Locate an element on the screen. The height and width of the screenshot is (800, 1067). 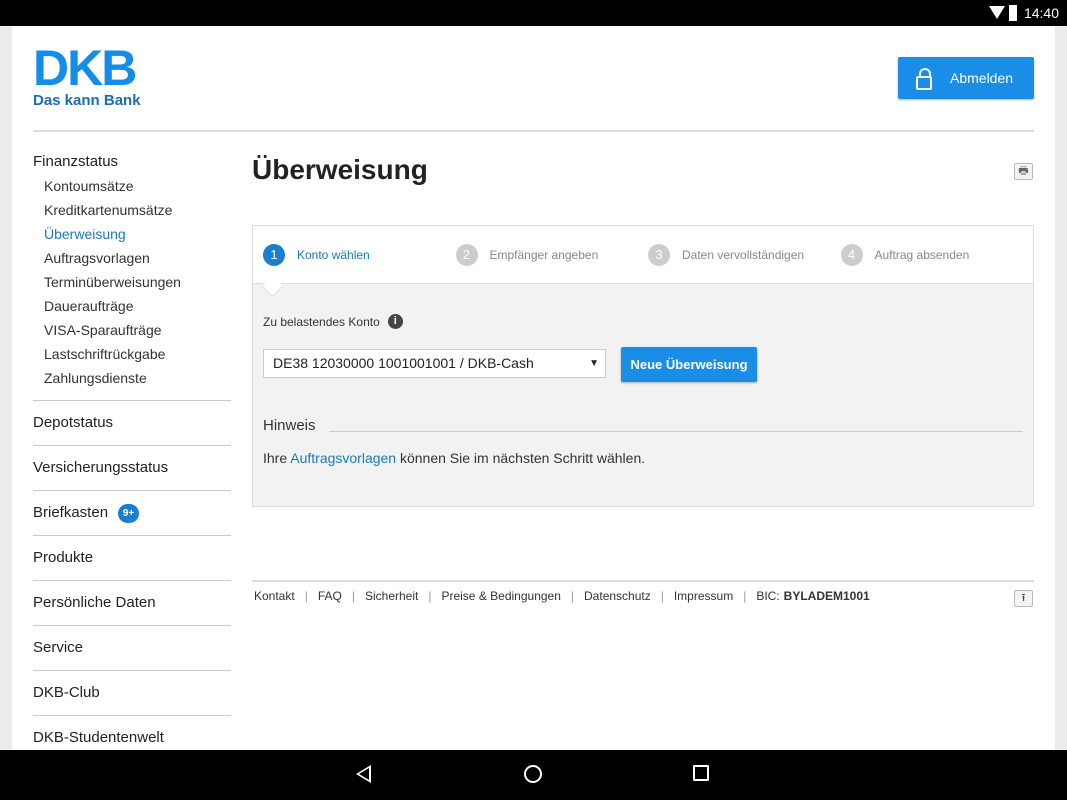
back-icon is located at coordinates (363, 774).